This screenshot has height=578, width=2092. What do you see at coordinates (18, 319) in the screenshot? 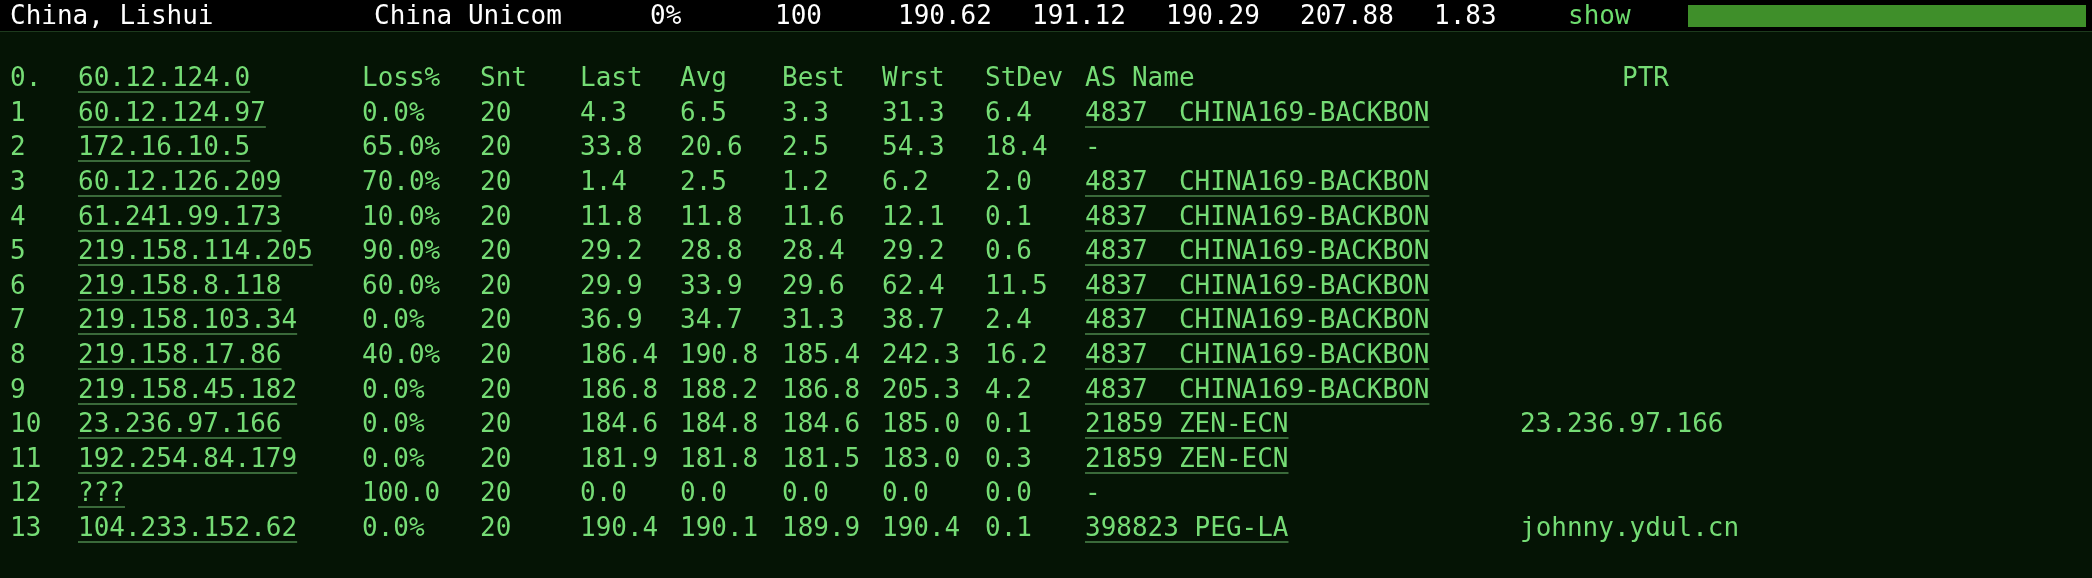
I see `hop-index: 7` at bounding box center [18, 319].